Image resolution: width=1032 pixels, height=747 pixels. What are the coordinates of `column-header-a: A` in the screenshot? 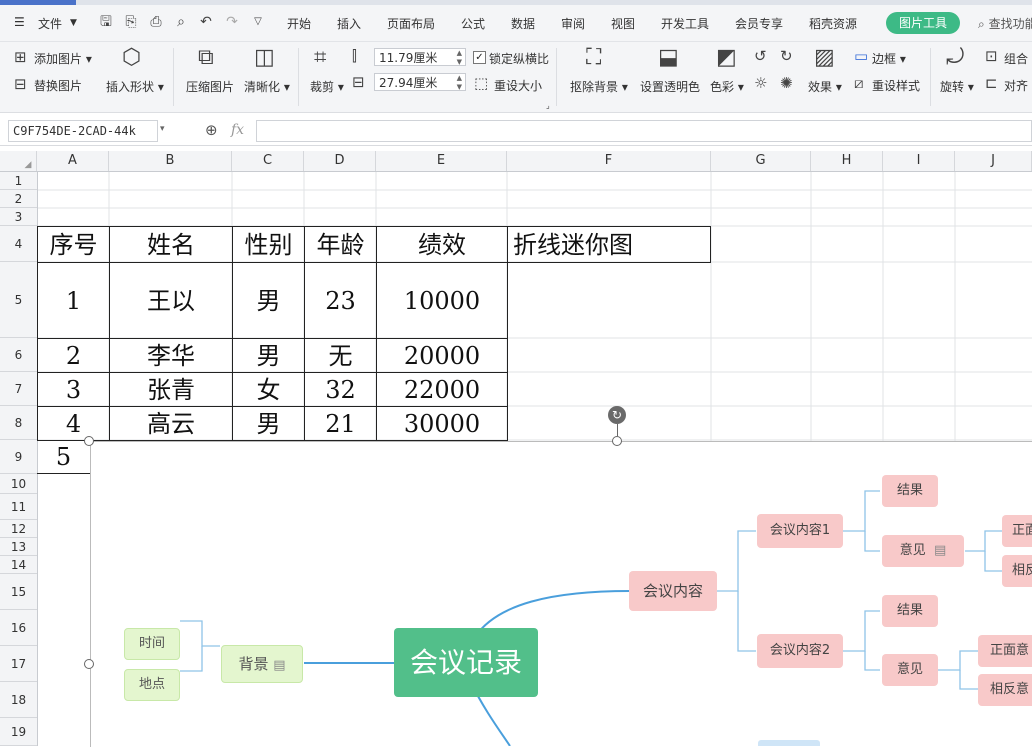 It's located at (73, 161).